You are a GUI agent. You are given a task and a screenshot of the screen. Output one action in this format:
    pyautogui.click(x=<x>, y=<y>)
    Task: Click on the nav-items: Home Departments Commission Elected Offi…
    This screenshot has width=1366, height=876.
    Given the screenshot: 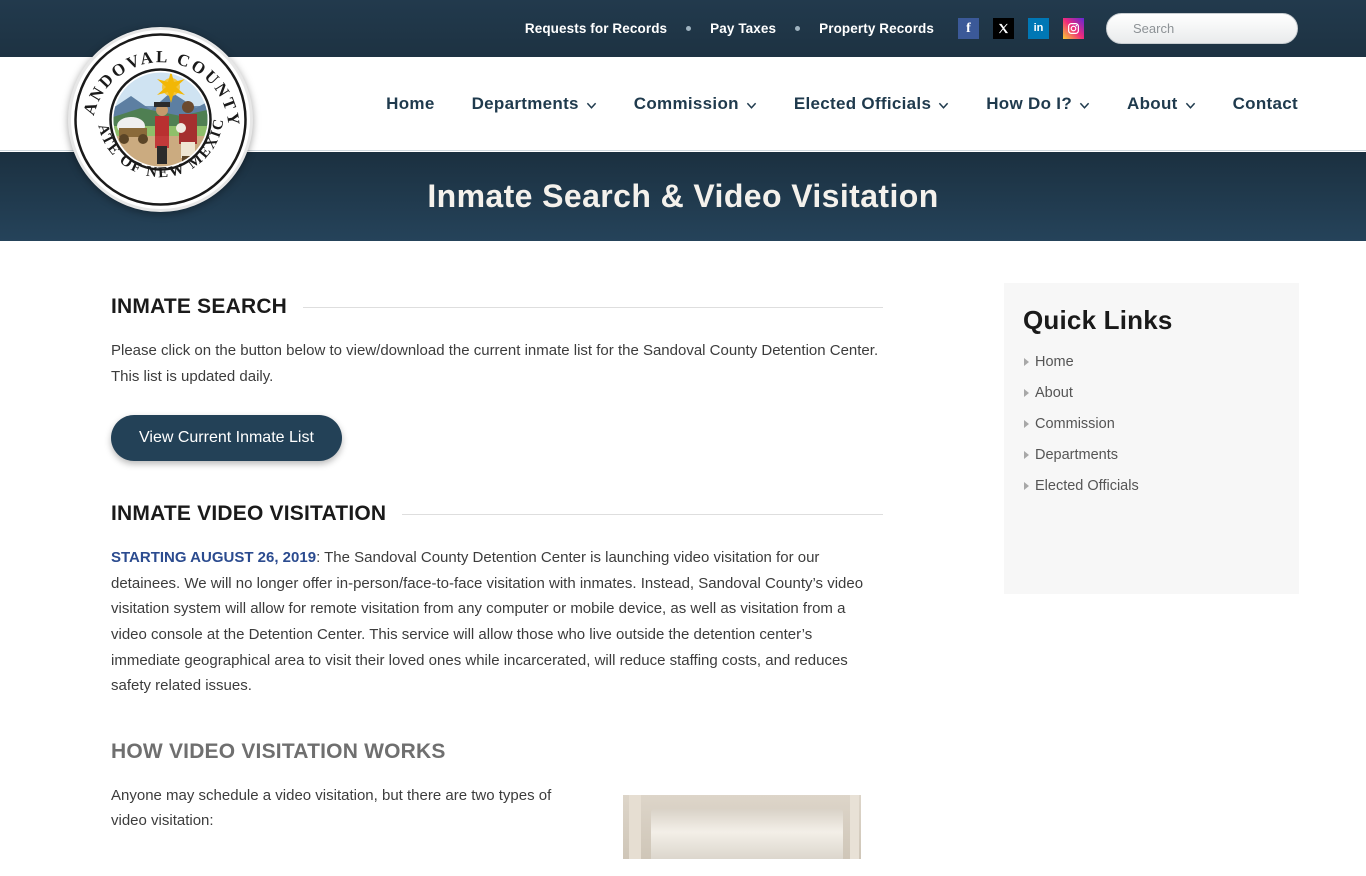 What is the action you would take?
    pyautogui.click(x=842, y=104)
    